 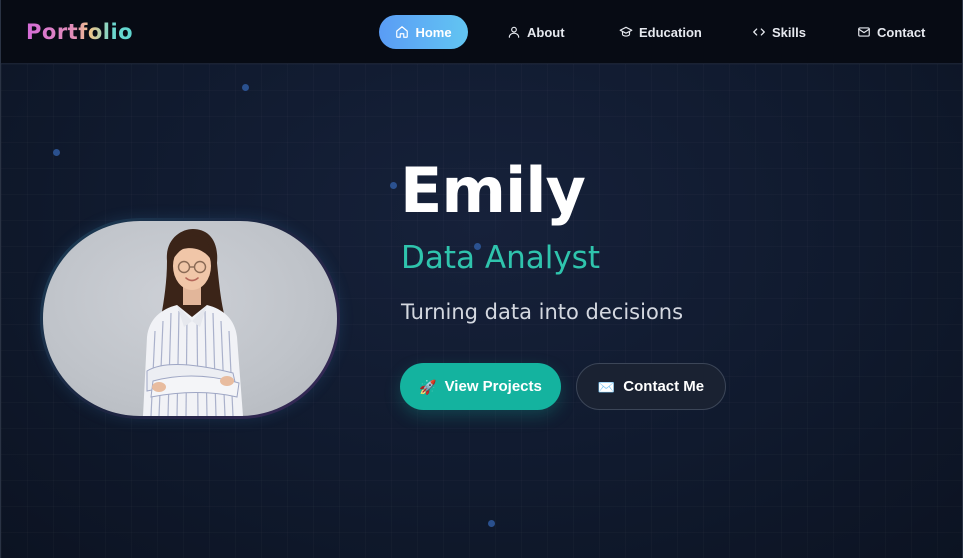 I want to click on graduation-cap-icon, so click(x=626, y=32).